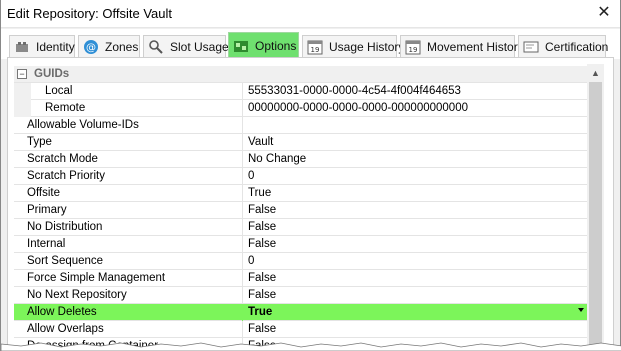  I want to click on tab-slot-usage: Slot Usage, so click(186, 46).